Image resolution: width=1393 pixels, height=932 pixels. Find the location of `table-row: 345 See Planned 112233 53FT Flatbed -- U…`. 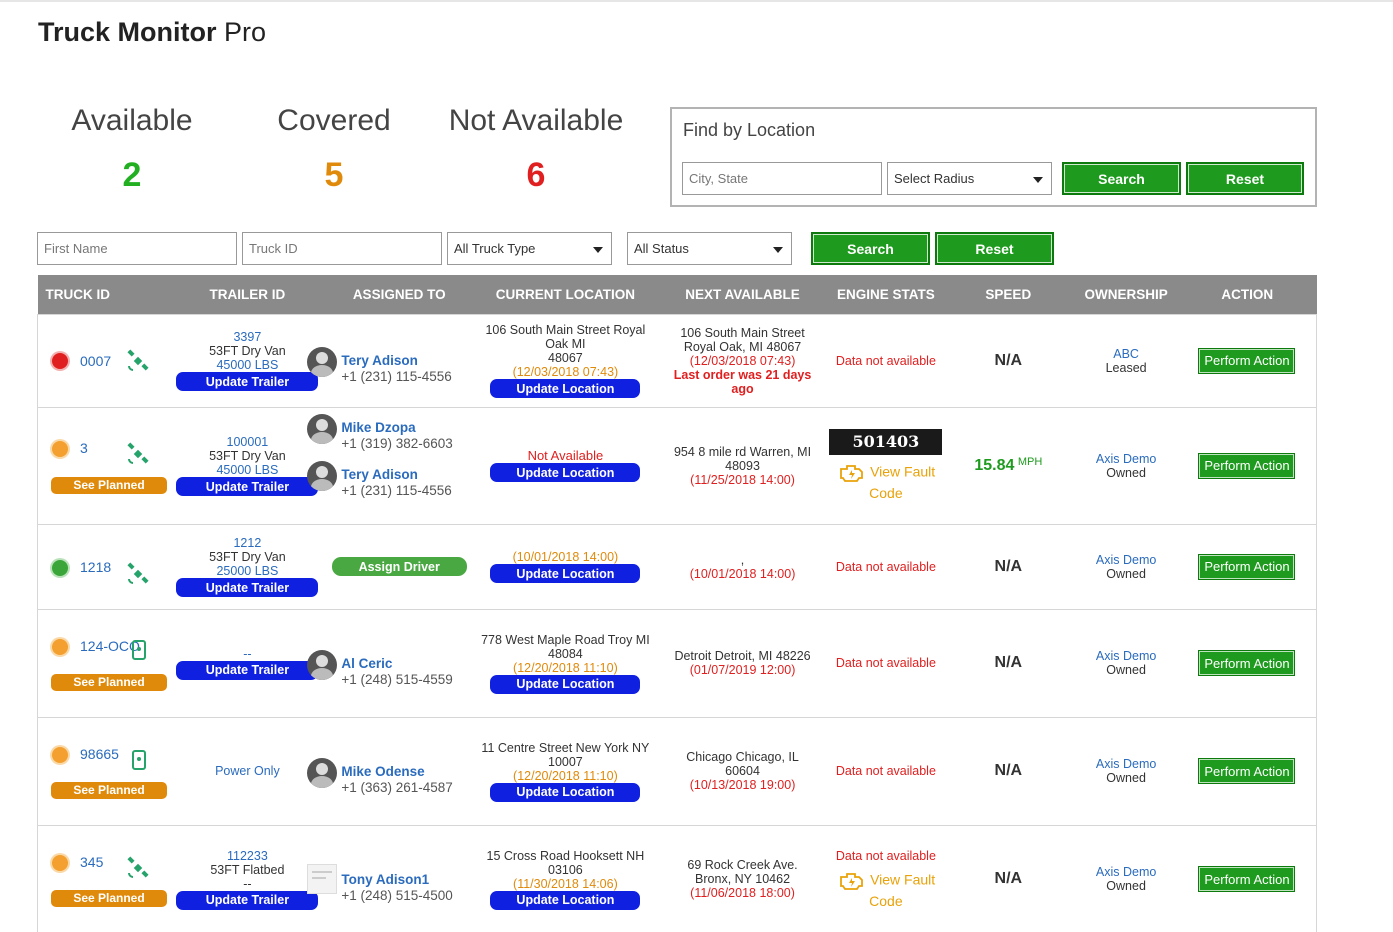

table-row: 345 See Planned 112233 53FT Flatbed -- U… is located at coordinates (677, 878).